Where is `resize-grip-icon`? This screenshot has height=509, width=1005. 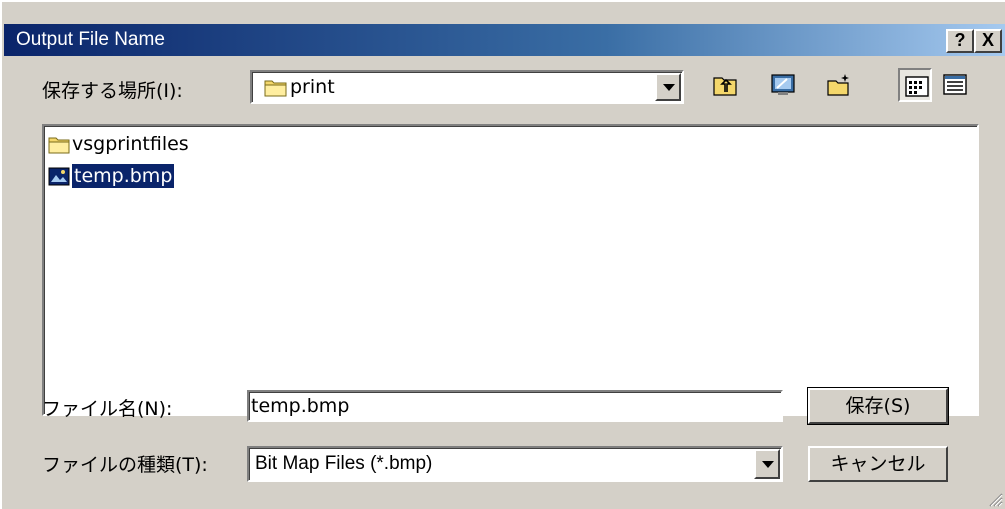 resize-grip-icon is located at coordinates (994, 498).